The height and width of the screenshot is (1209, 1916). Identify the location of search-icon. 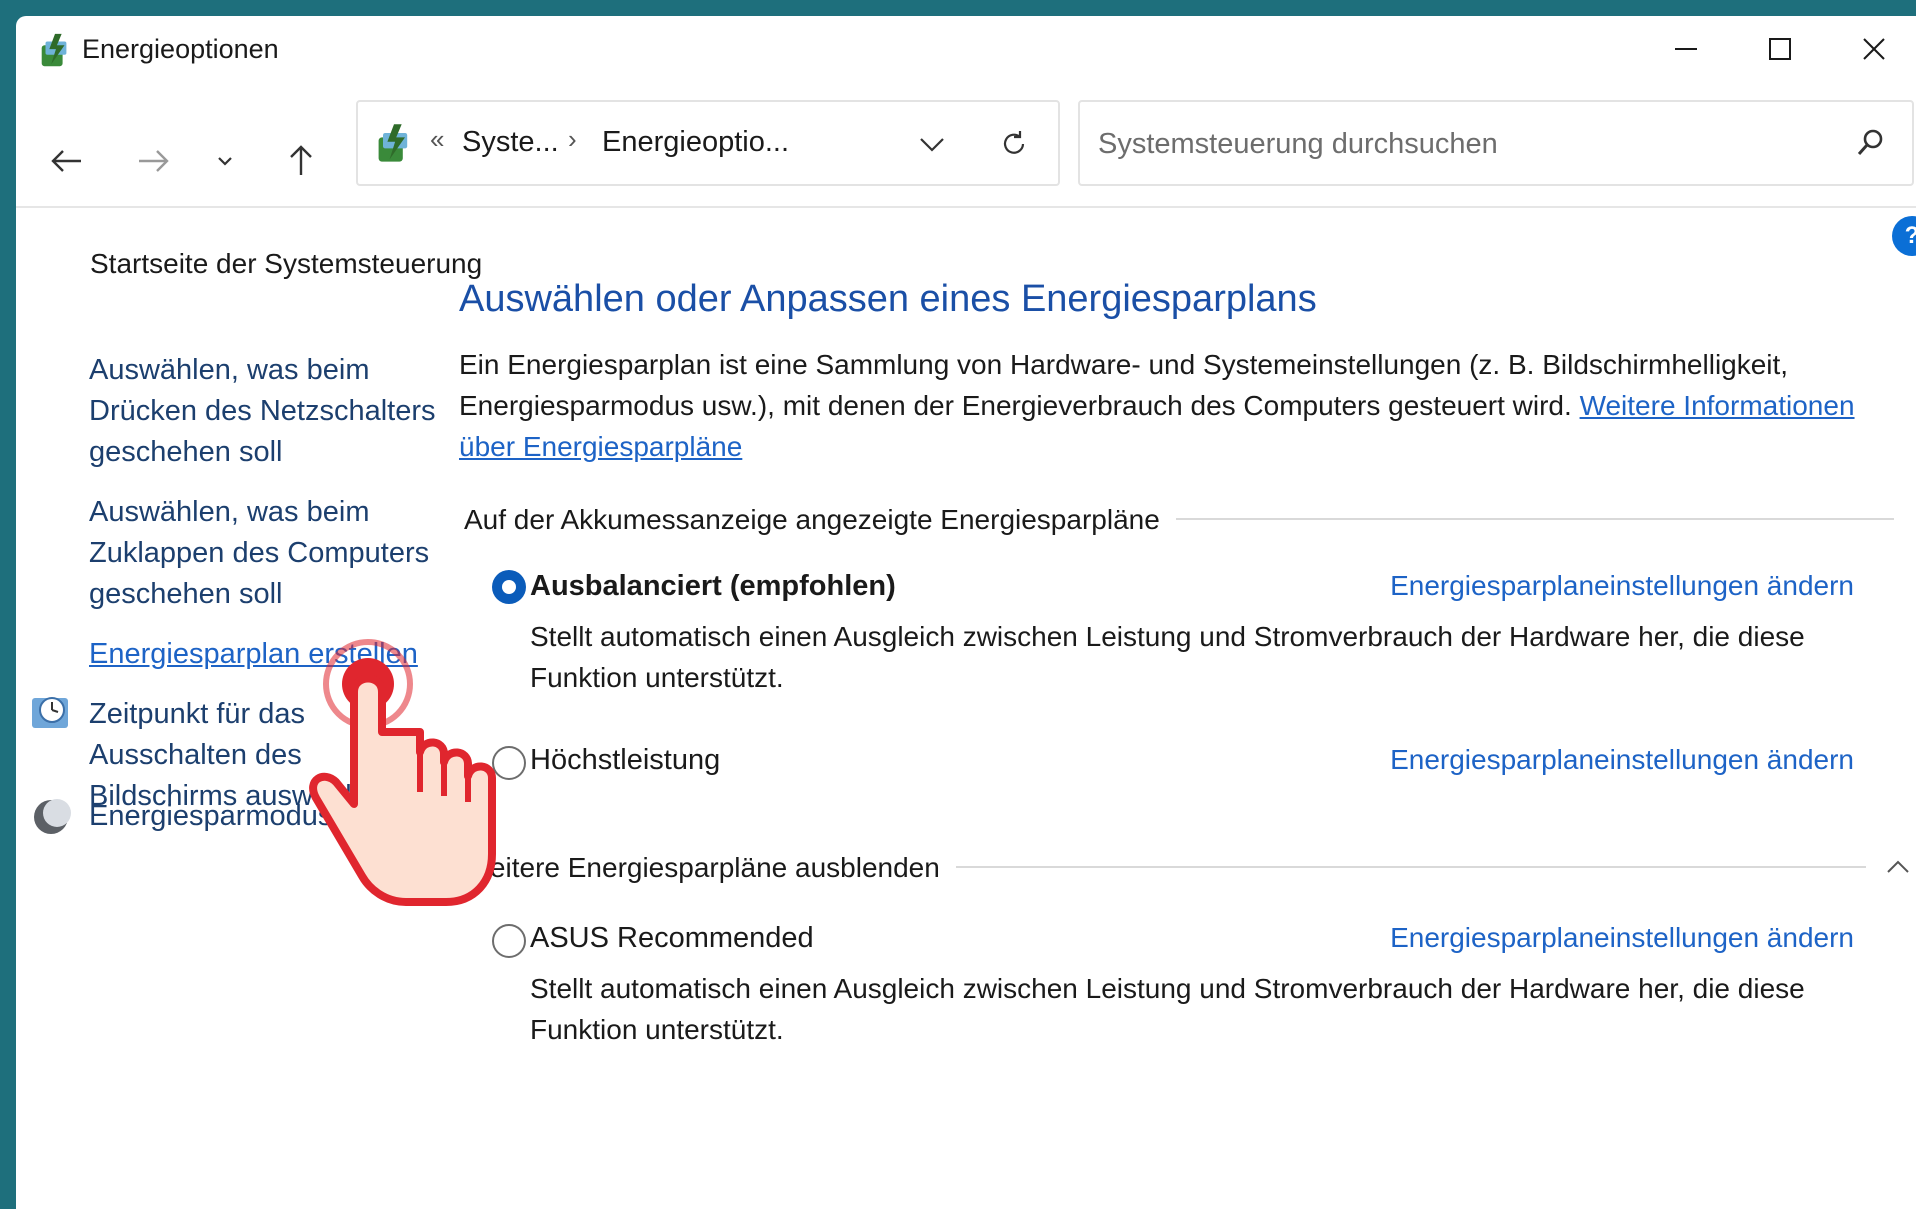
(1870, 144).